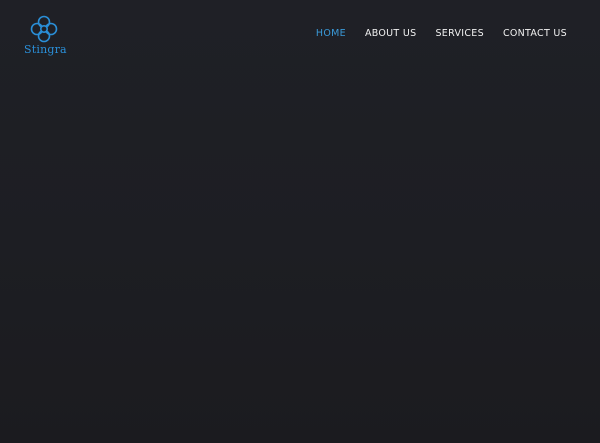 The image size is (600, 443). I want to click on main-nav: HOME ABOUT US SERVICES CONTACT US, so click(441, 34).